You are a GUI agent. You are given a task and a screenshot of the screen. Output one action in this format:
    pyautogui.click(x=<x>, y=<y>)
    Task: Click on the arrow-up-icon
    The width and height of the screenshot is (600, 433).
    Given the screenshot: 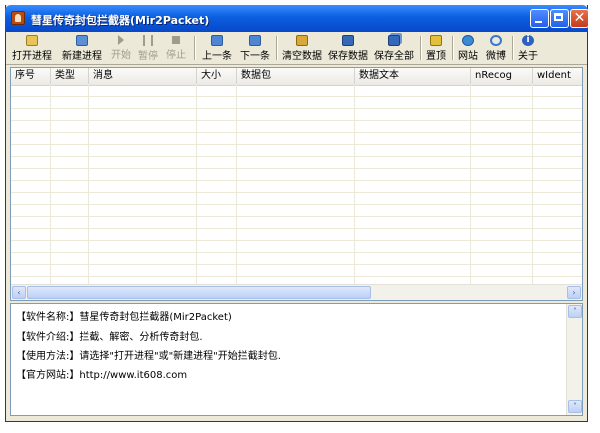 What is the action you would take?
    pyautogui.click(x=217, y=40)
    